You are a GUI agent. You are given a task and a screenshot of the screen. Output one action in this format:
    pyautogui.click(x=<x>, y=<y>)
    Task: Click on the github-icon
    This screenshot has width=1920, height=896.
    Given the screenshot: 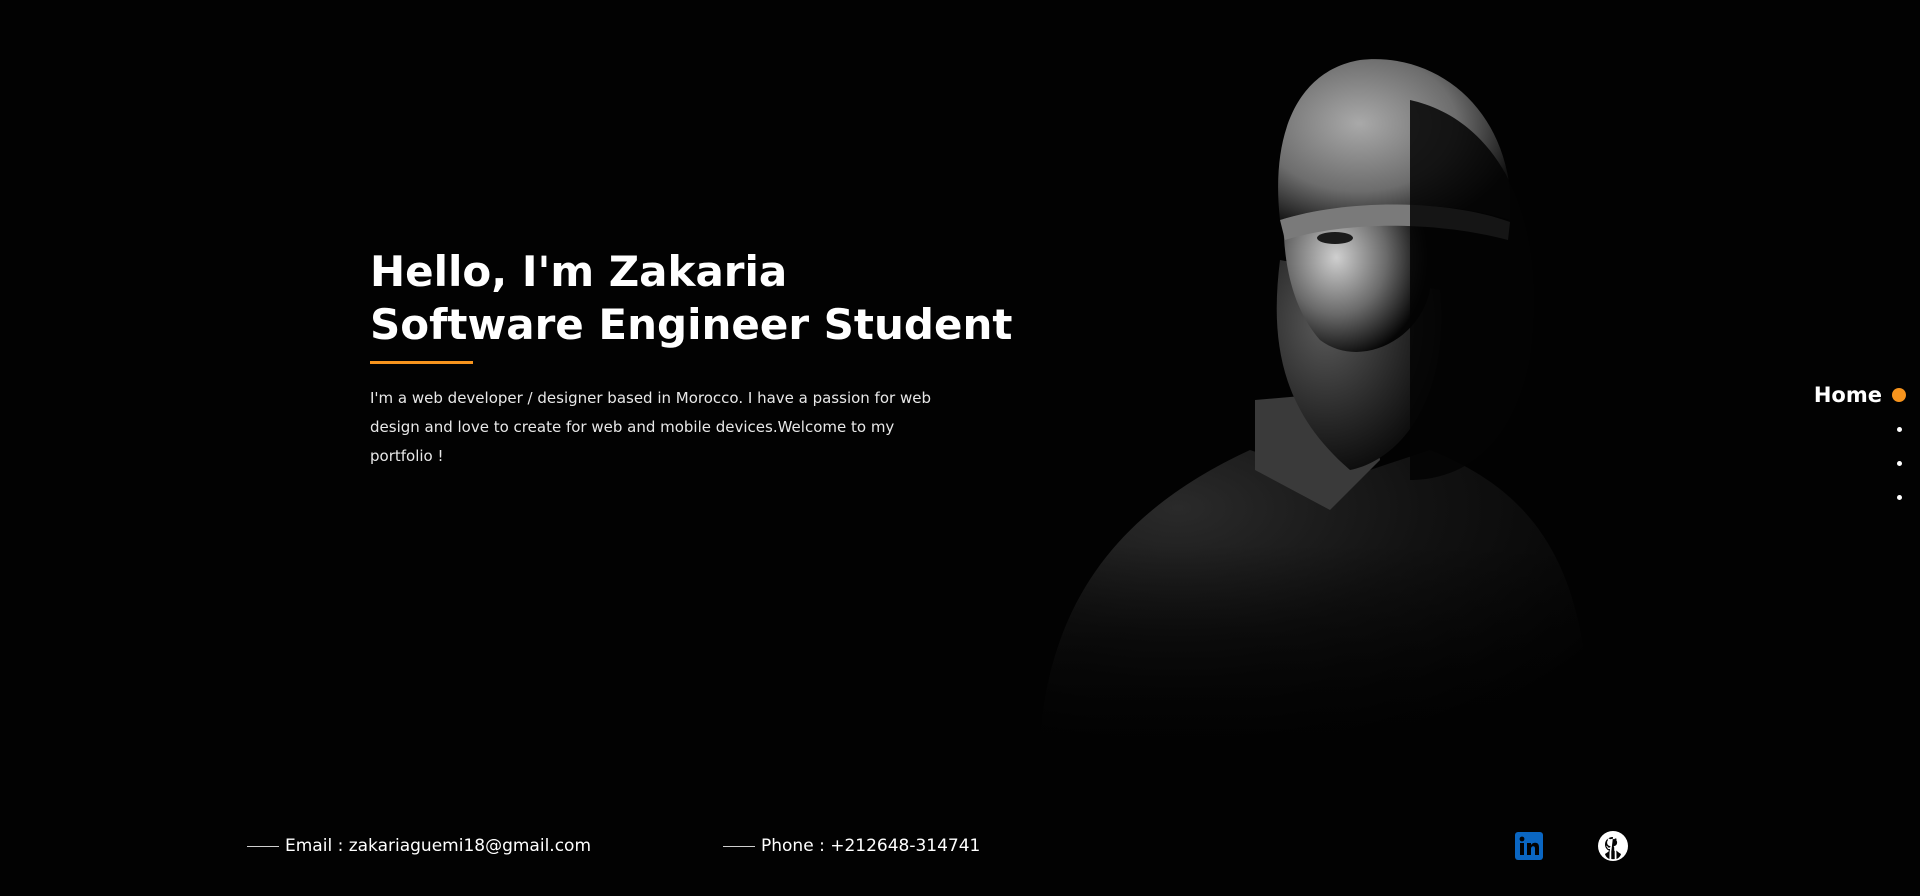 What is the action you would take?
    pyautogui.click(x=1613, y=846)
    